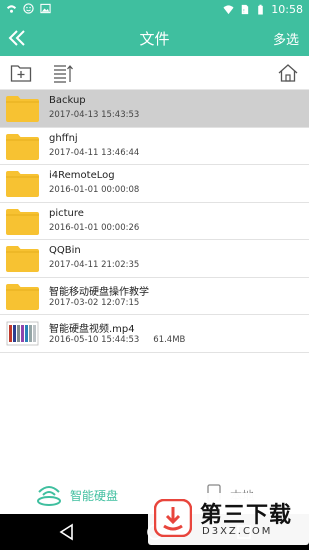 The height and width of the screenshot is (550, 320). Describe the element at coordinates (65, 250) in the screenshot. I see `file-name: QQBin` at that location.